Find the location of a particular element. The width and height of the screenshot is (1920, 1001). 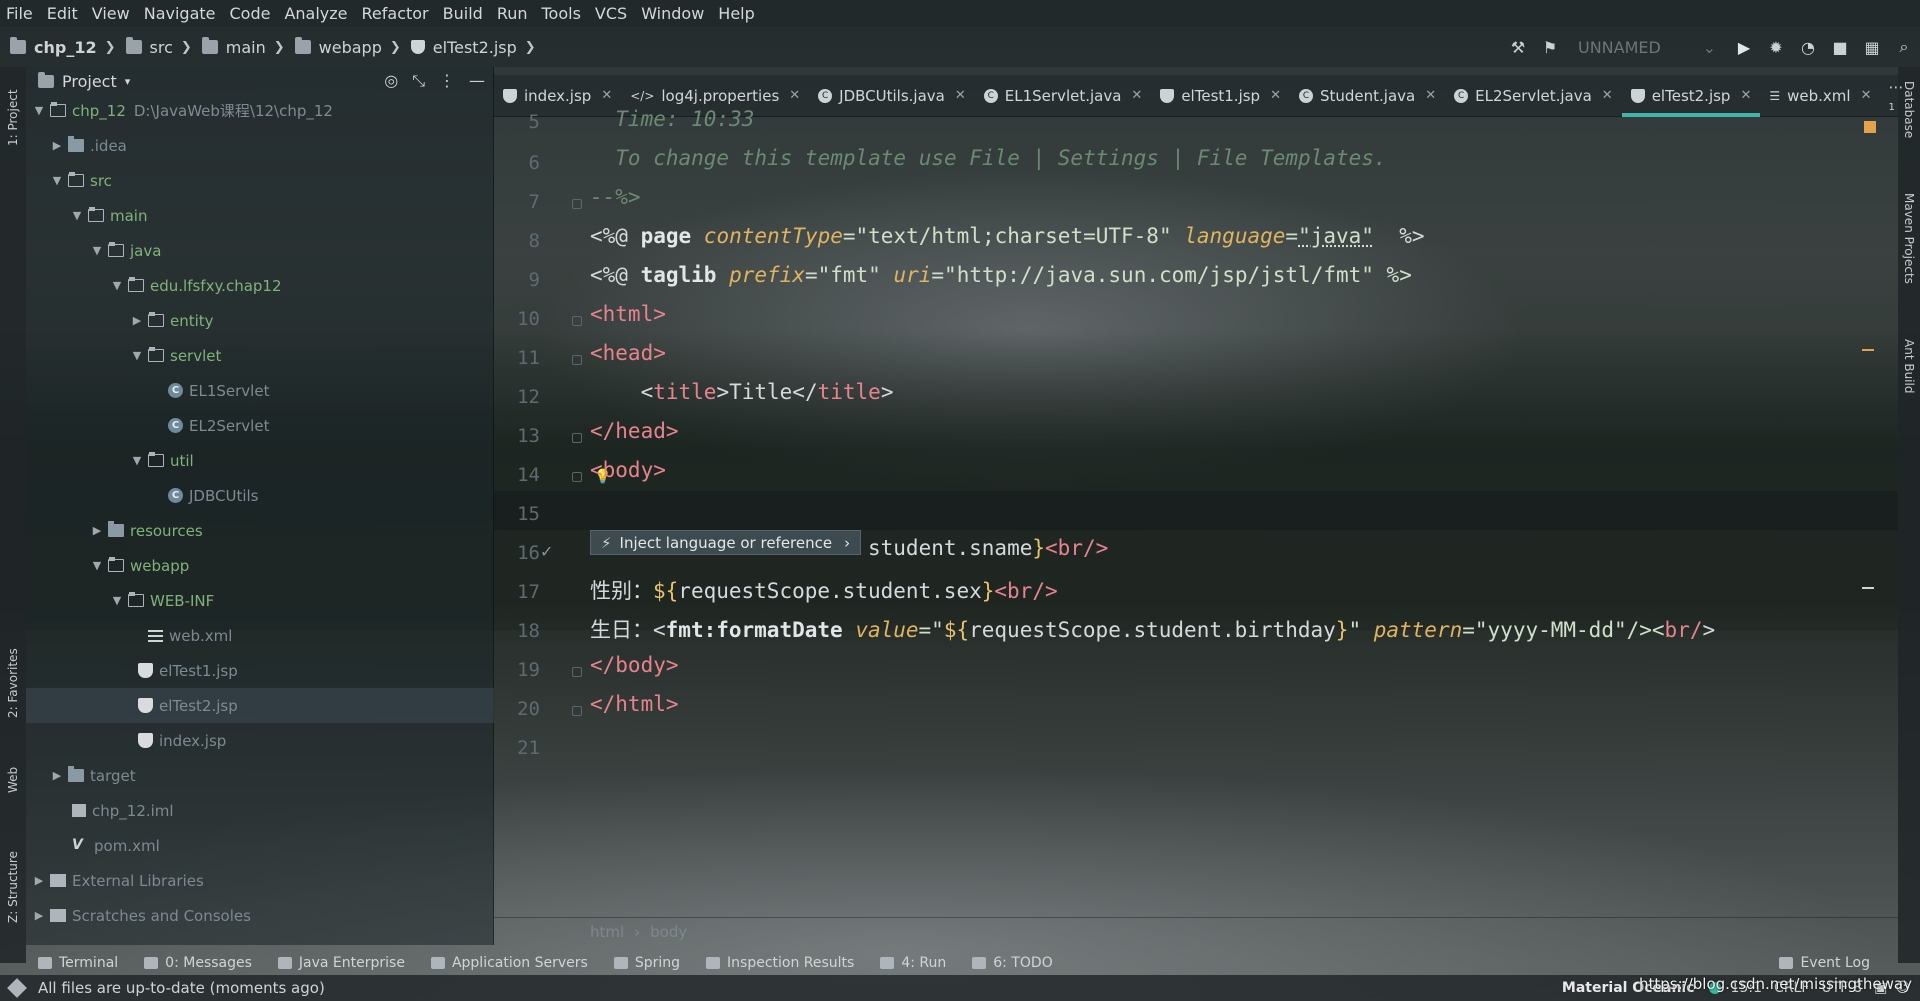

tool-inspection-results: Inspection Results is located at coordinates (780, 963).